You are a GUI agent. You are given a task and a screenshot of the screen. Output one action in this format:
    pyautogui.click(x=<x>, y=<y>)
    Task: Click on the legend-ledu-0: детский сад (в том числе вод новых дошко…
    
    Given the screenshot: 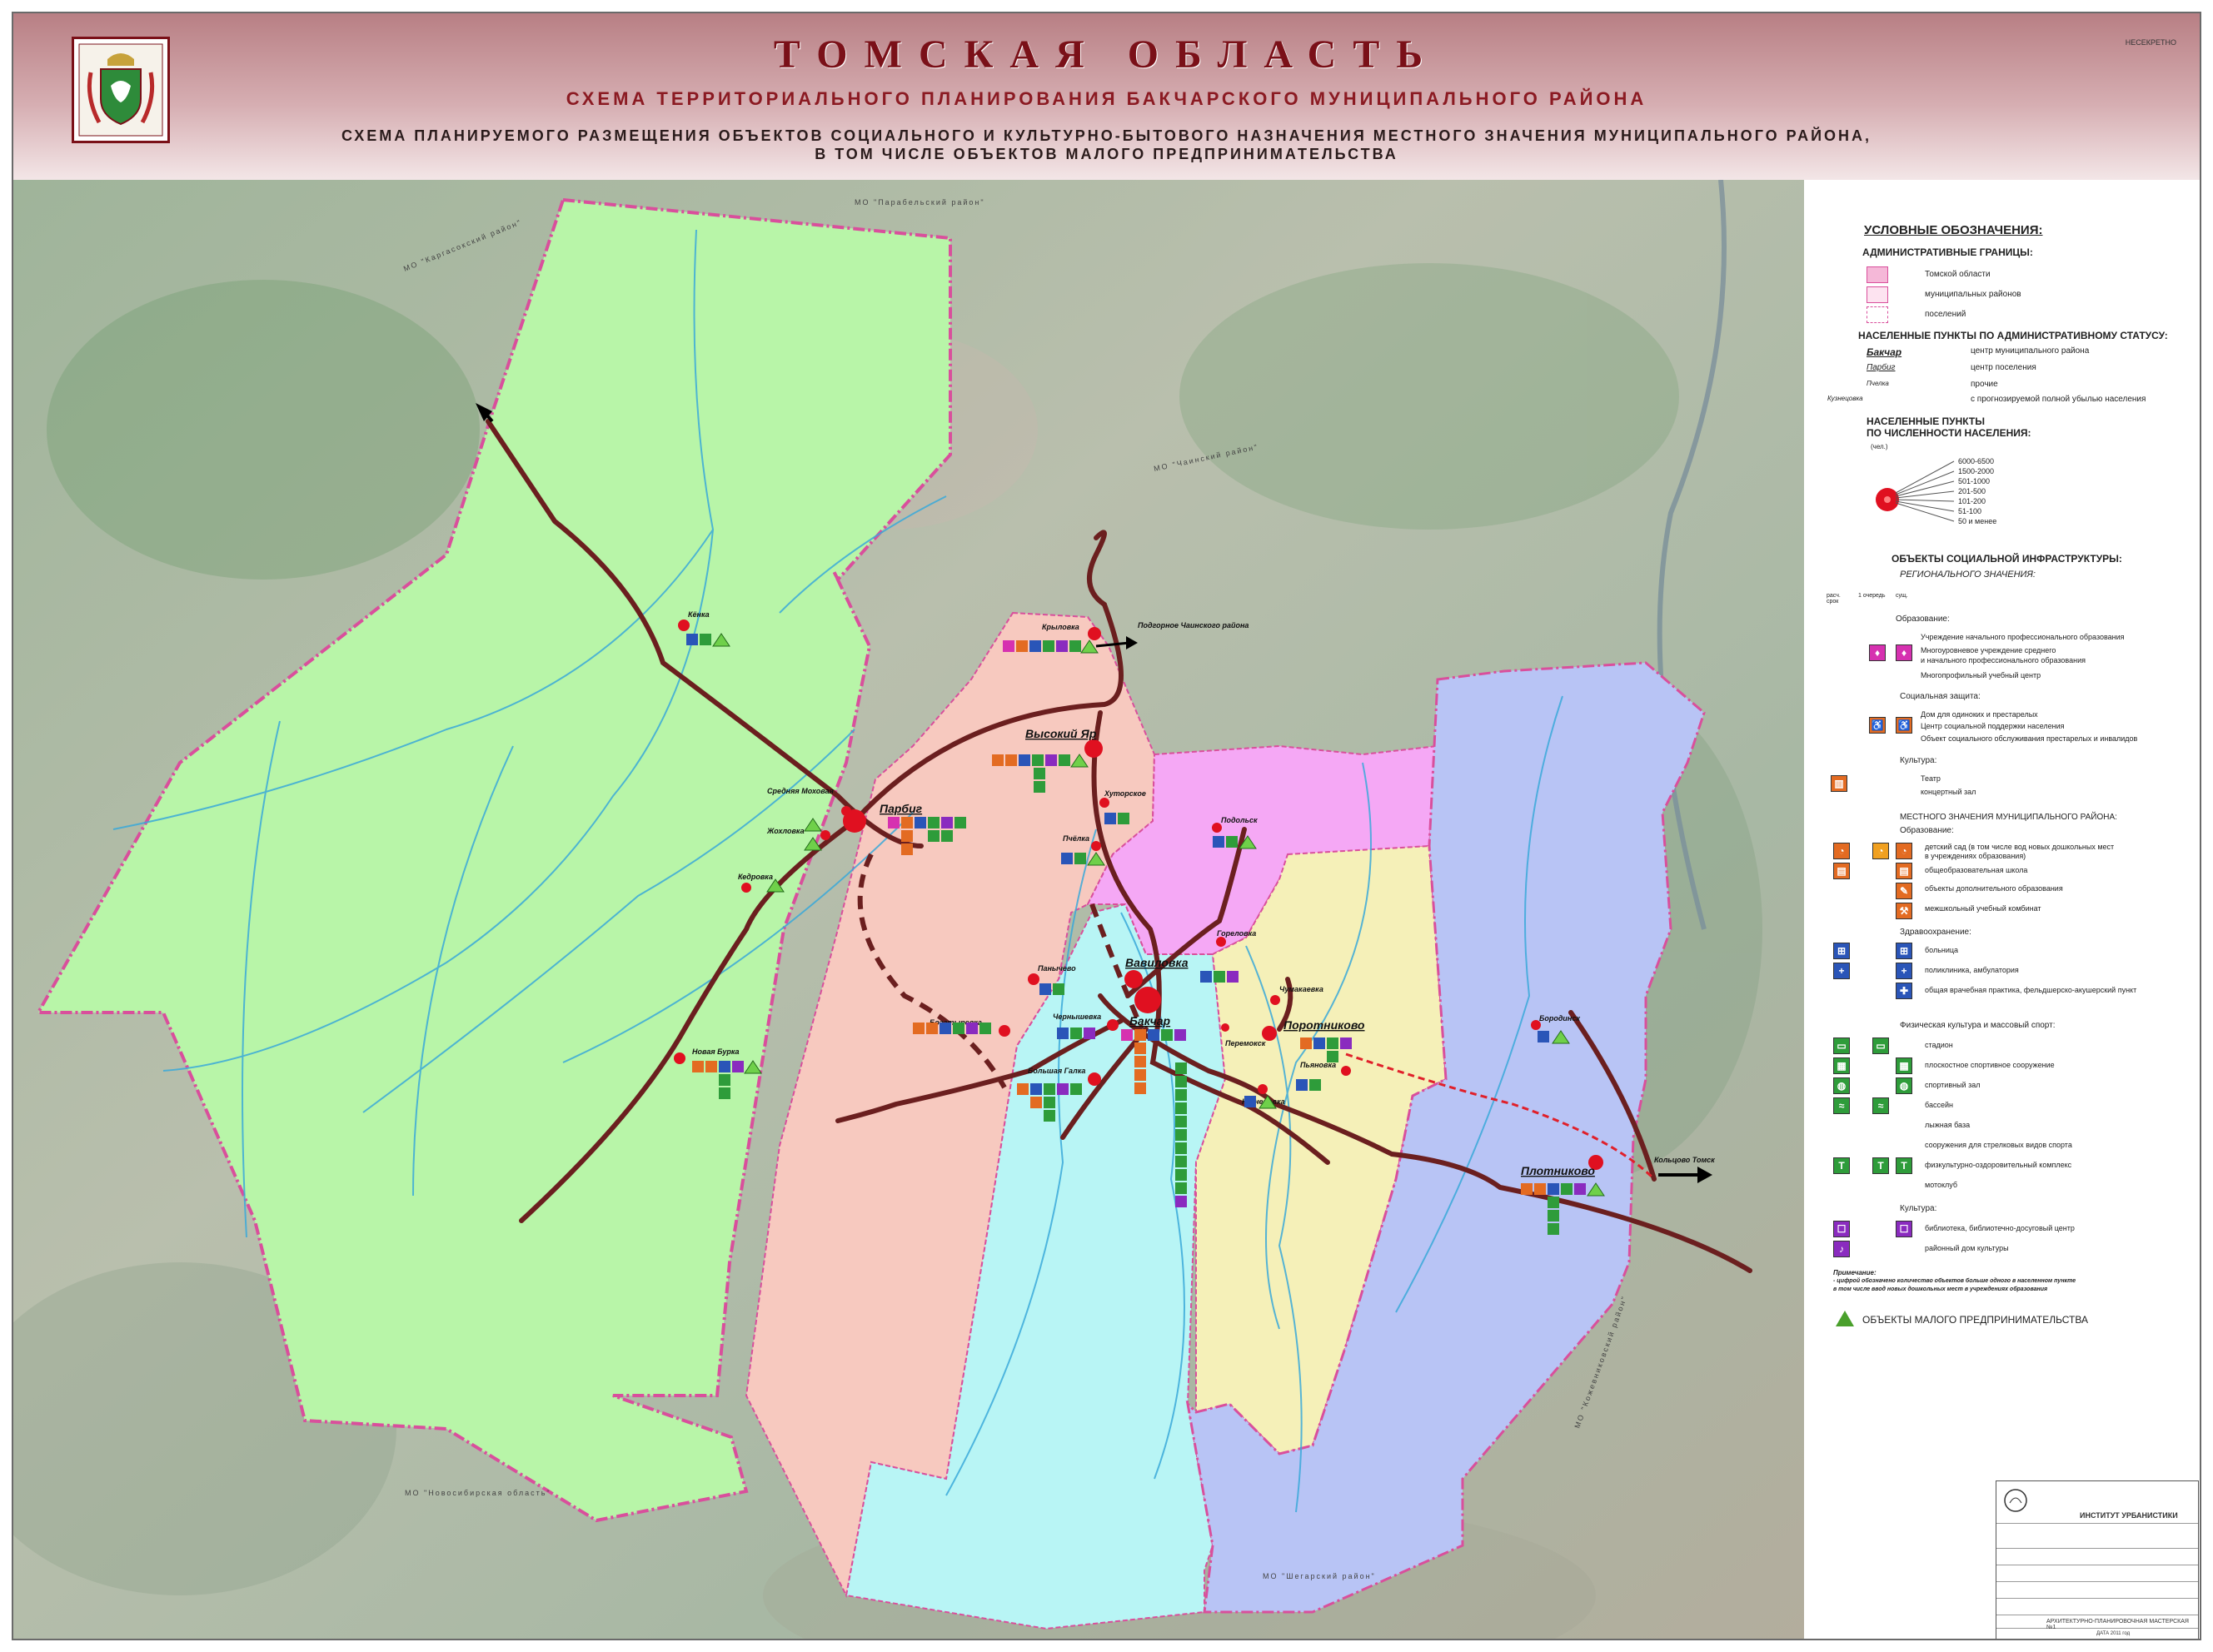 What is the action you would take?
    pyautogui.click(x=2020, y=847)
    